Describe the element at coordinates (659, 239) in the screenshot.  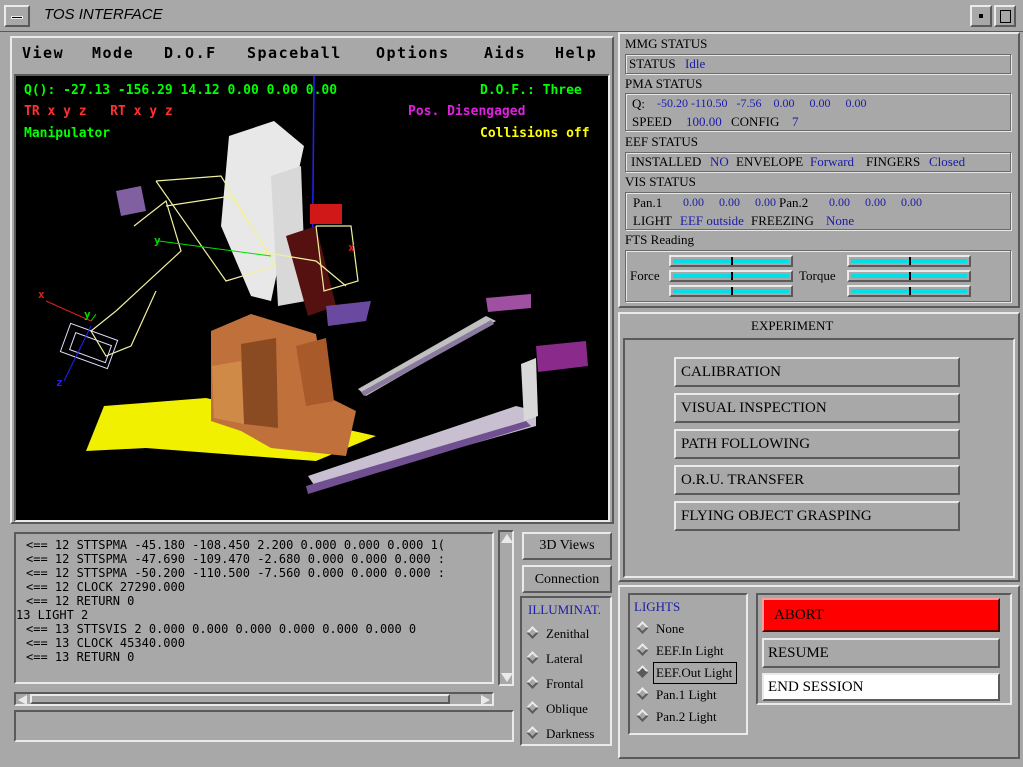
I see `fts-reading-title: FTS Reading` at that location.